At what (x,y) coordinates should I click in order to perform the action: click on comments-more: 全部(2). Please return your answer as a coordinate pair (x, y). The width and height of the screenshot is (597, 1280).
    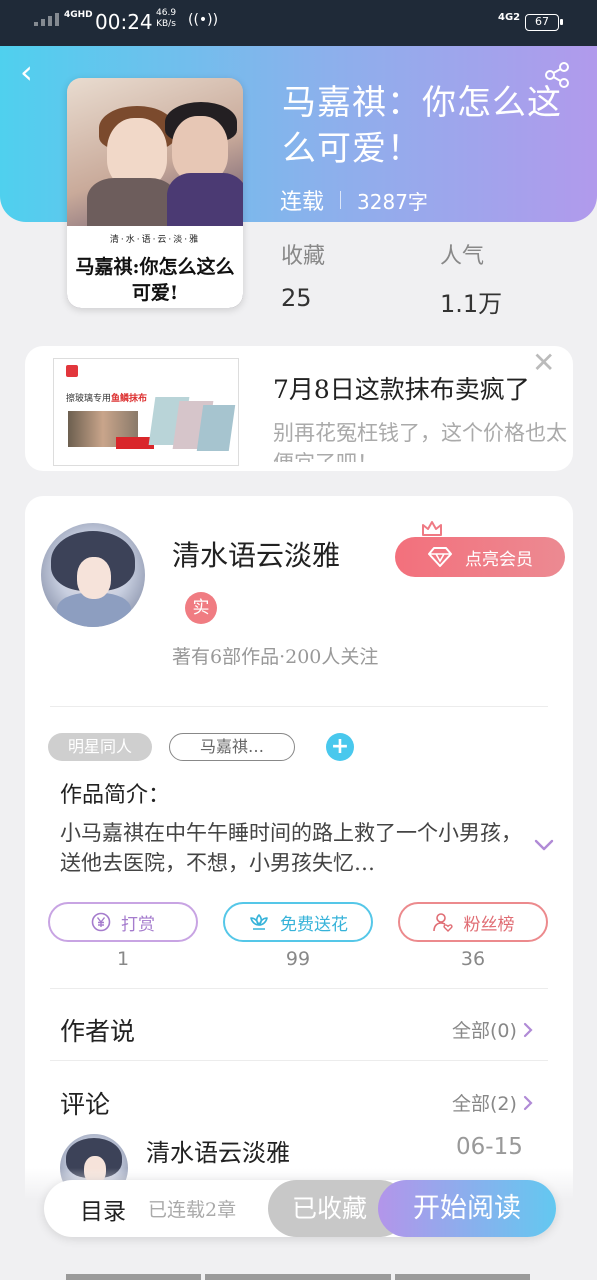
    Looking at the image, I should click on (492, 1102).